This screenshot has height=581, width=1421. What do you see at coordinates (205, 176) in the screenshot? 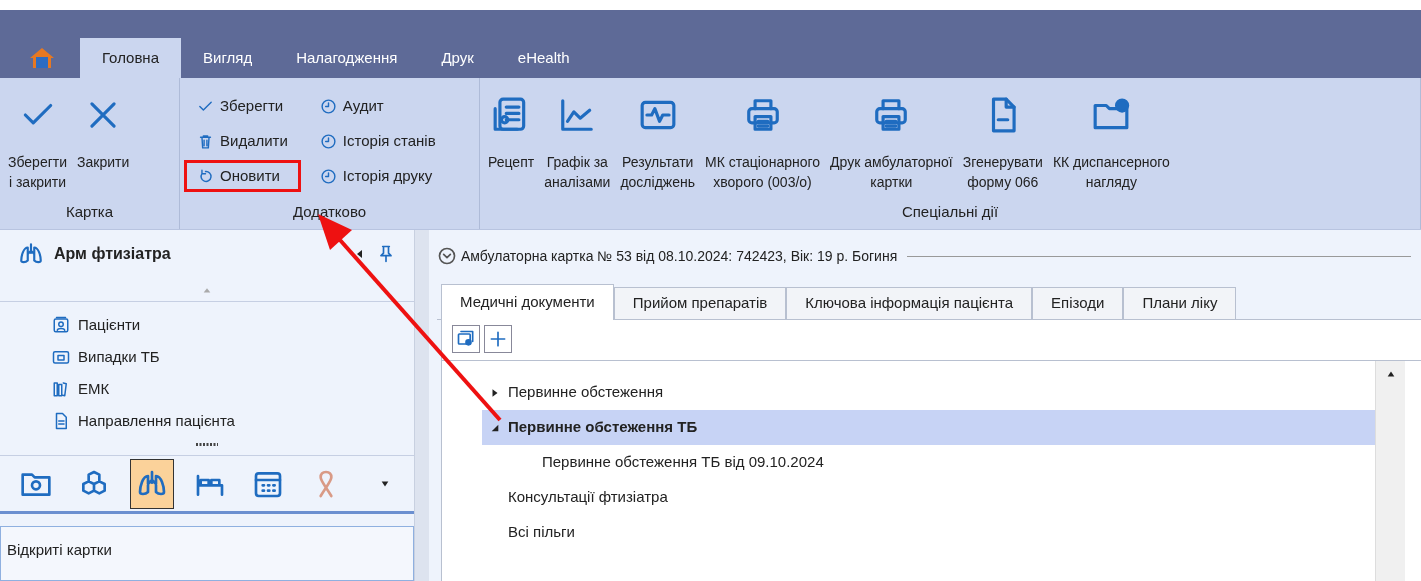
I see `refresh-icon` at bounding box center [205, 176].